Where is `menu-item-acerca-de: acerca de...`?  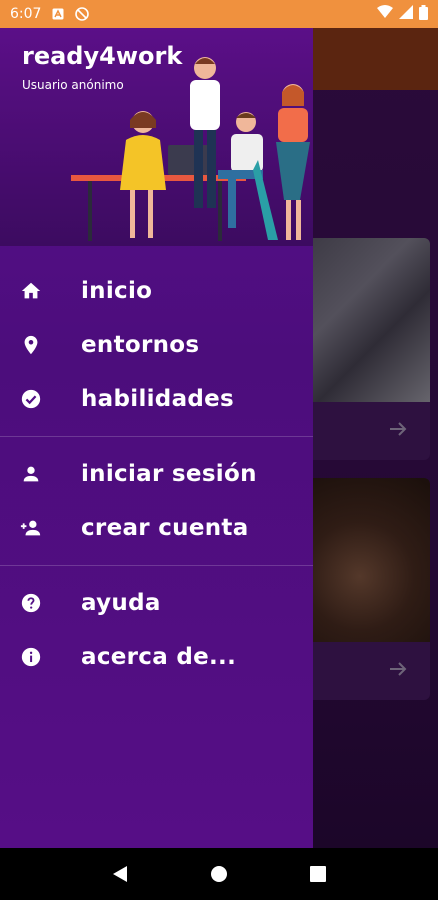 menu-item-acerca-de: acerca de... is located at coordinates (156, 657).